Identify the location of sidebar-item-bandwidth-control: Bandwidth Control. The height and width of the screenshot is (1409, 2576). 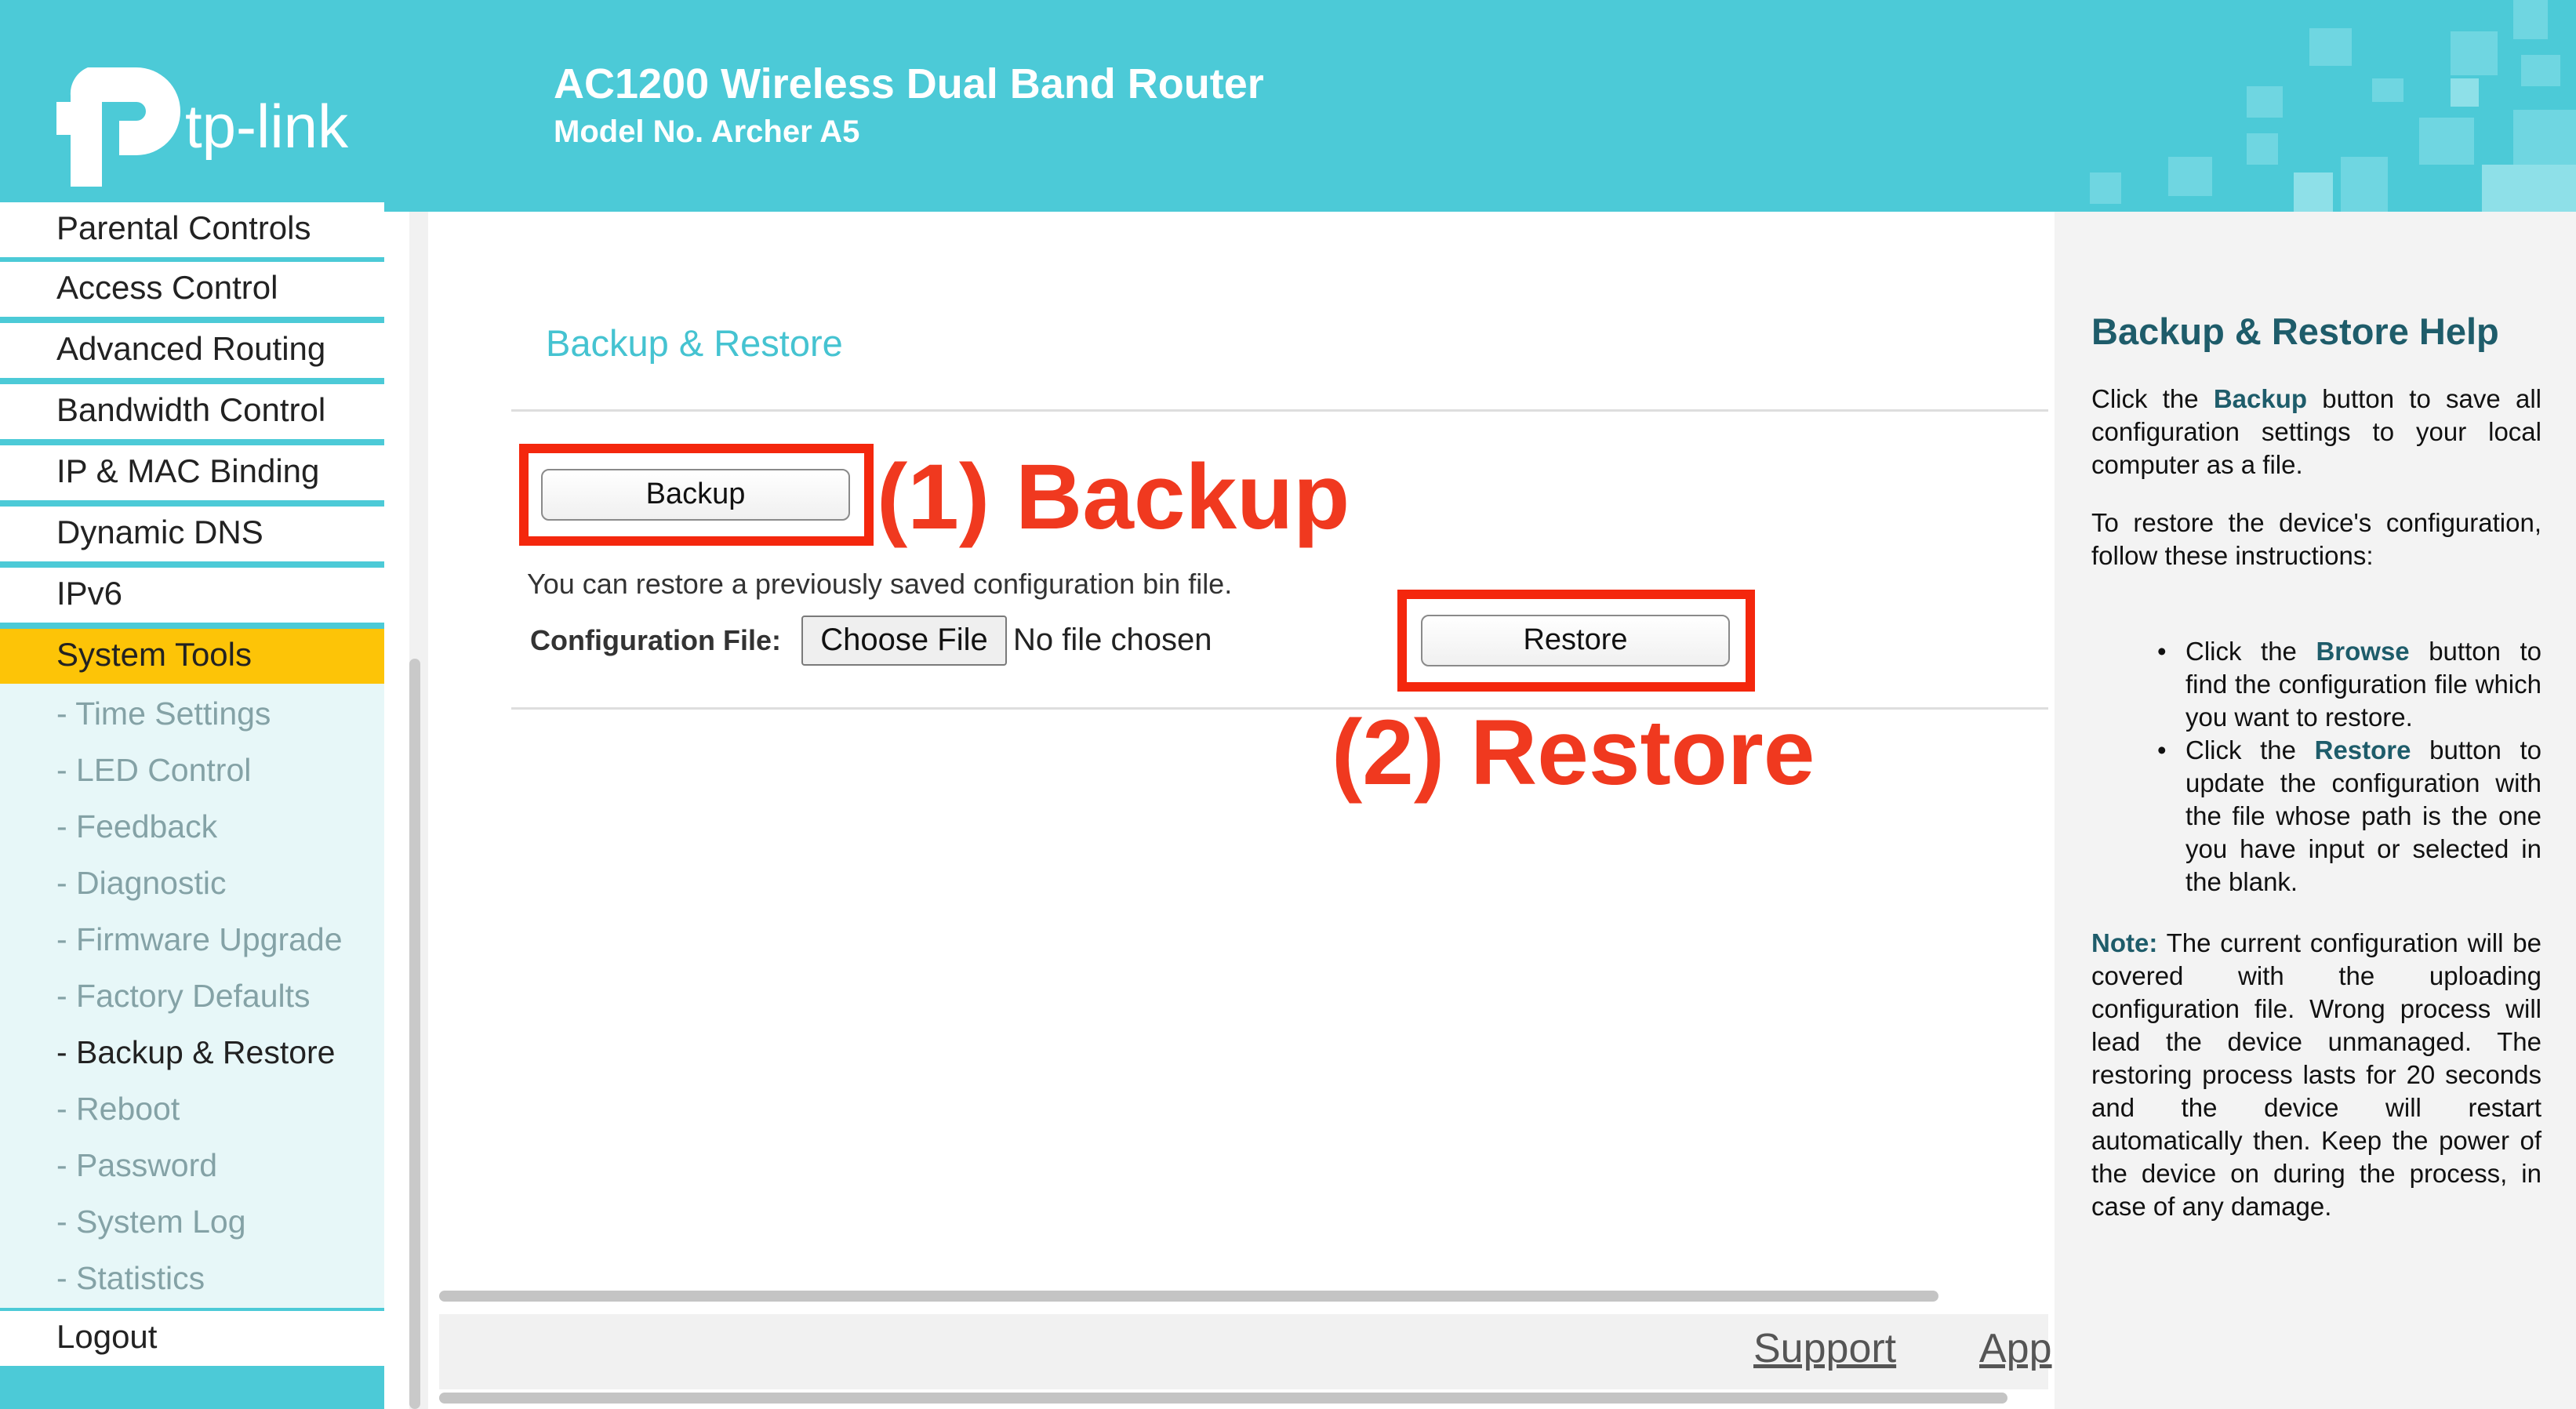
(192, 411).